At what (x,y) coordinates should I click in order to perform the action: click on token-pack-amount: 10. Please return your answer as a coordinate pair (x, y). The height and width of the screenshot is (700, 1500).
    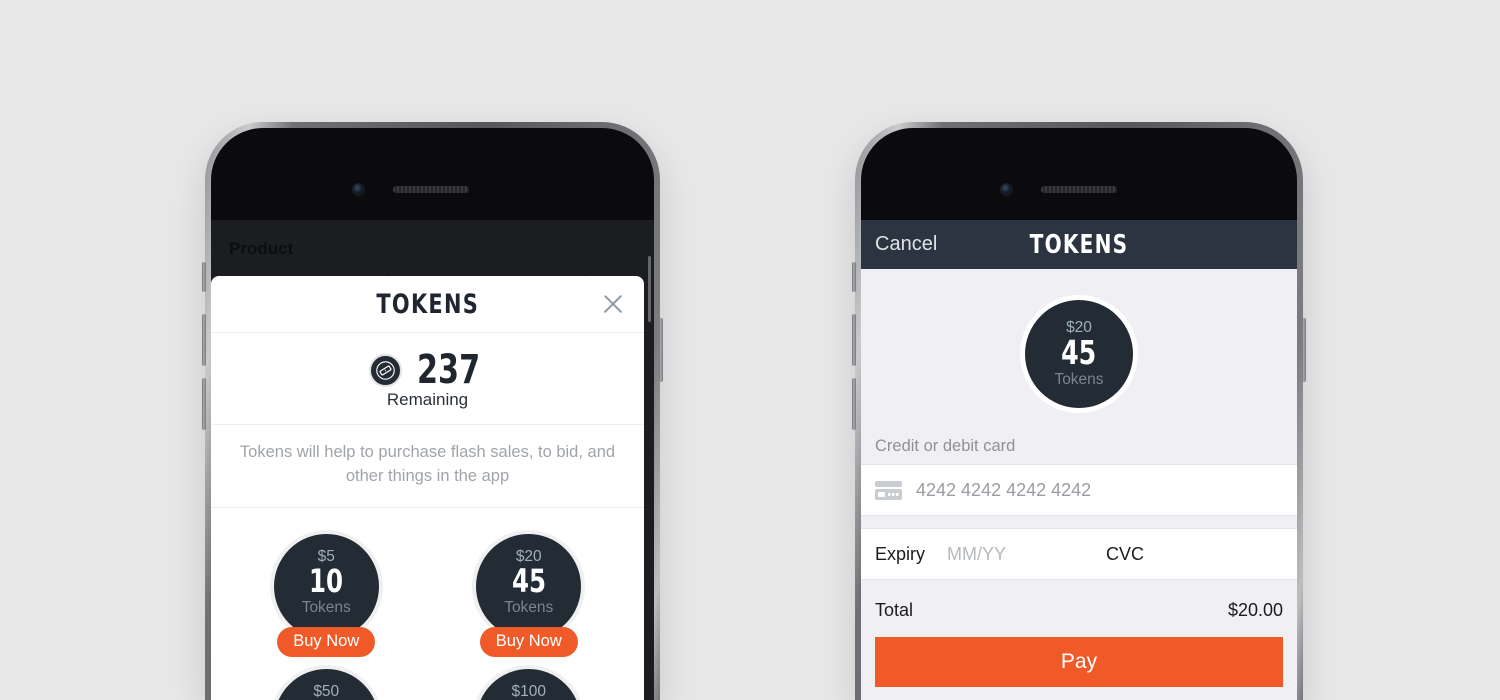
    Looking at the image, I should click on (326, 581).